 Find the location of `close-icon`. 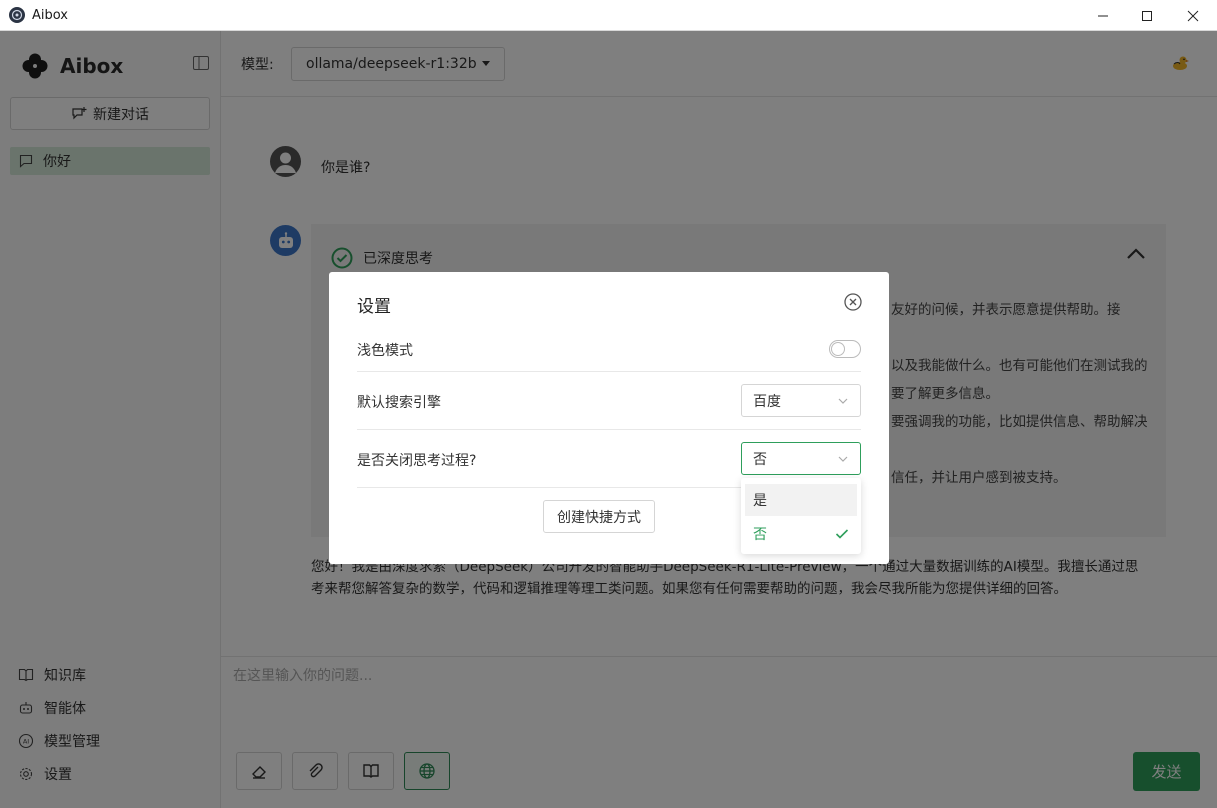

close-icon is located at coordinates (1193, 15).